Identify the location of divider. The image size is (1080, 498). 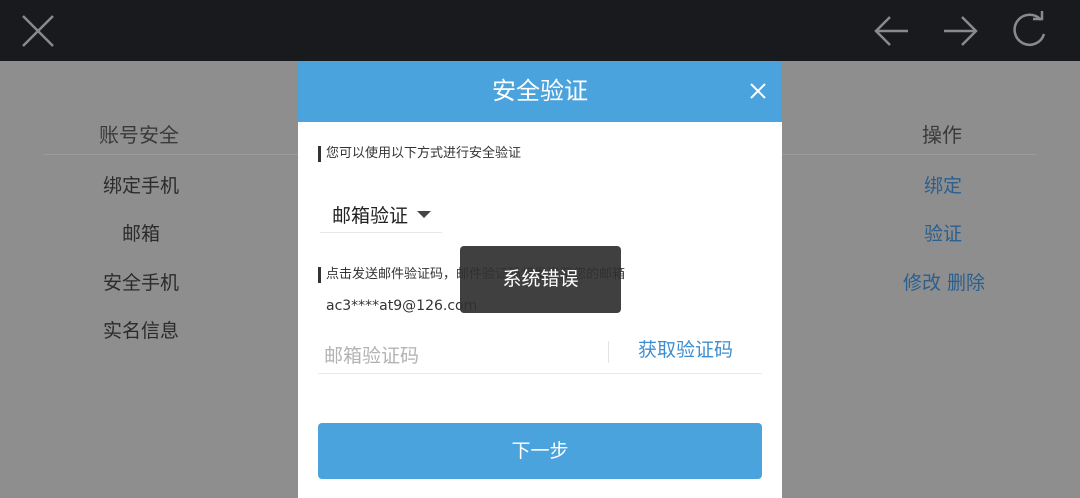
(608, 352).